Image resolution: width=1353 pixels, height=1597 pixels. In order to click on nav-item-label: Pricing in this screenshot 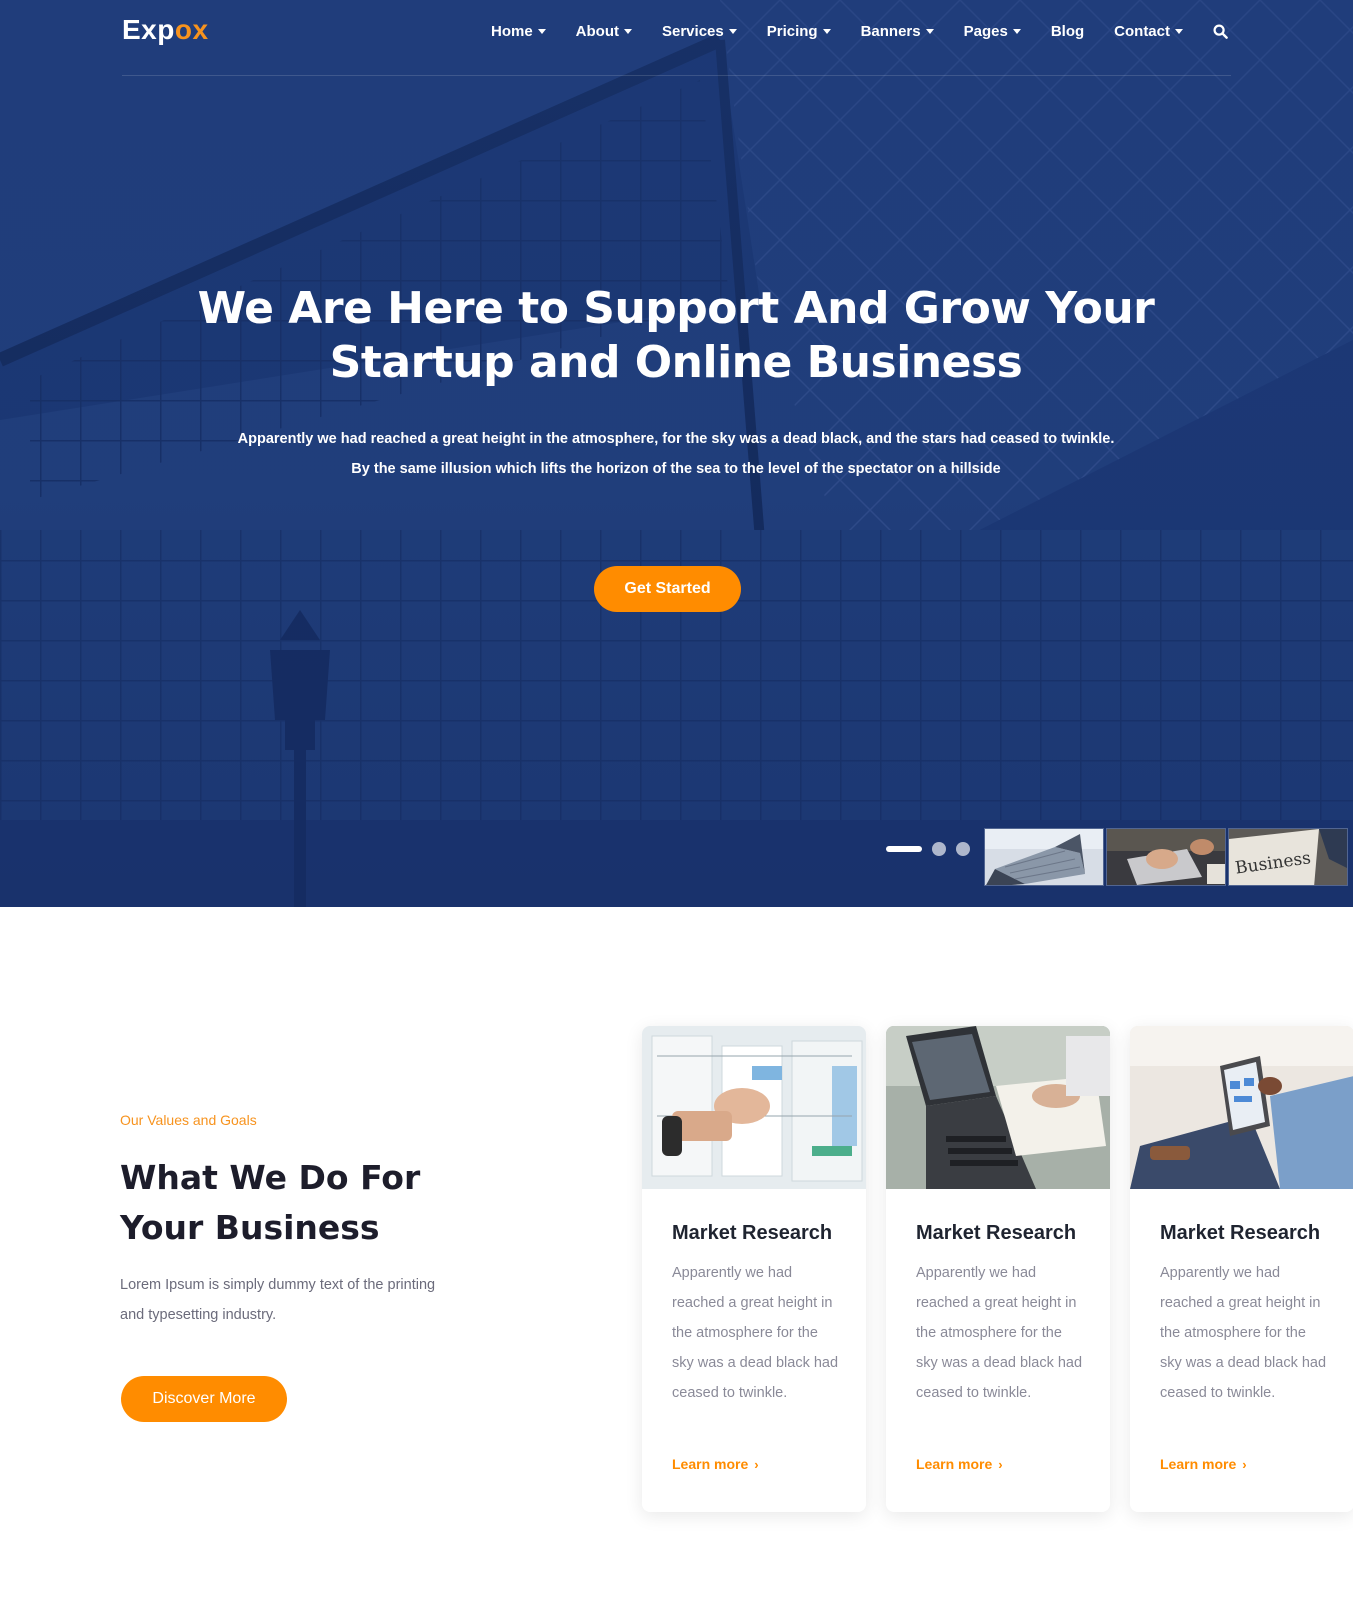, I will do `click(792, 31)`.